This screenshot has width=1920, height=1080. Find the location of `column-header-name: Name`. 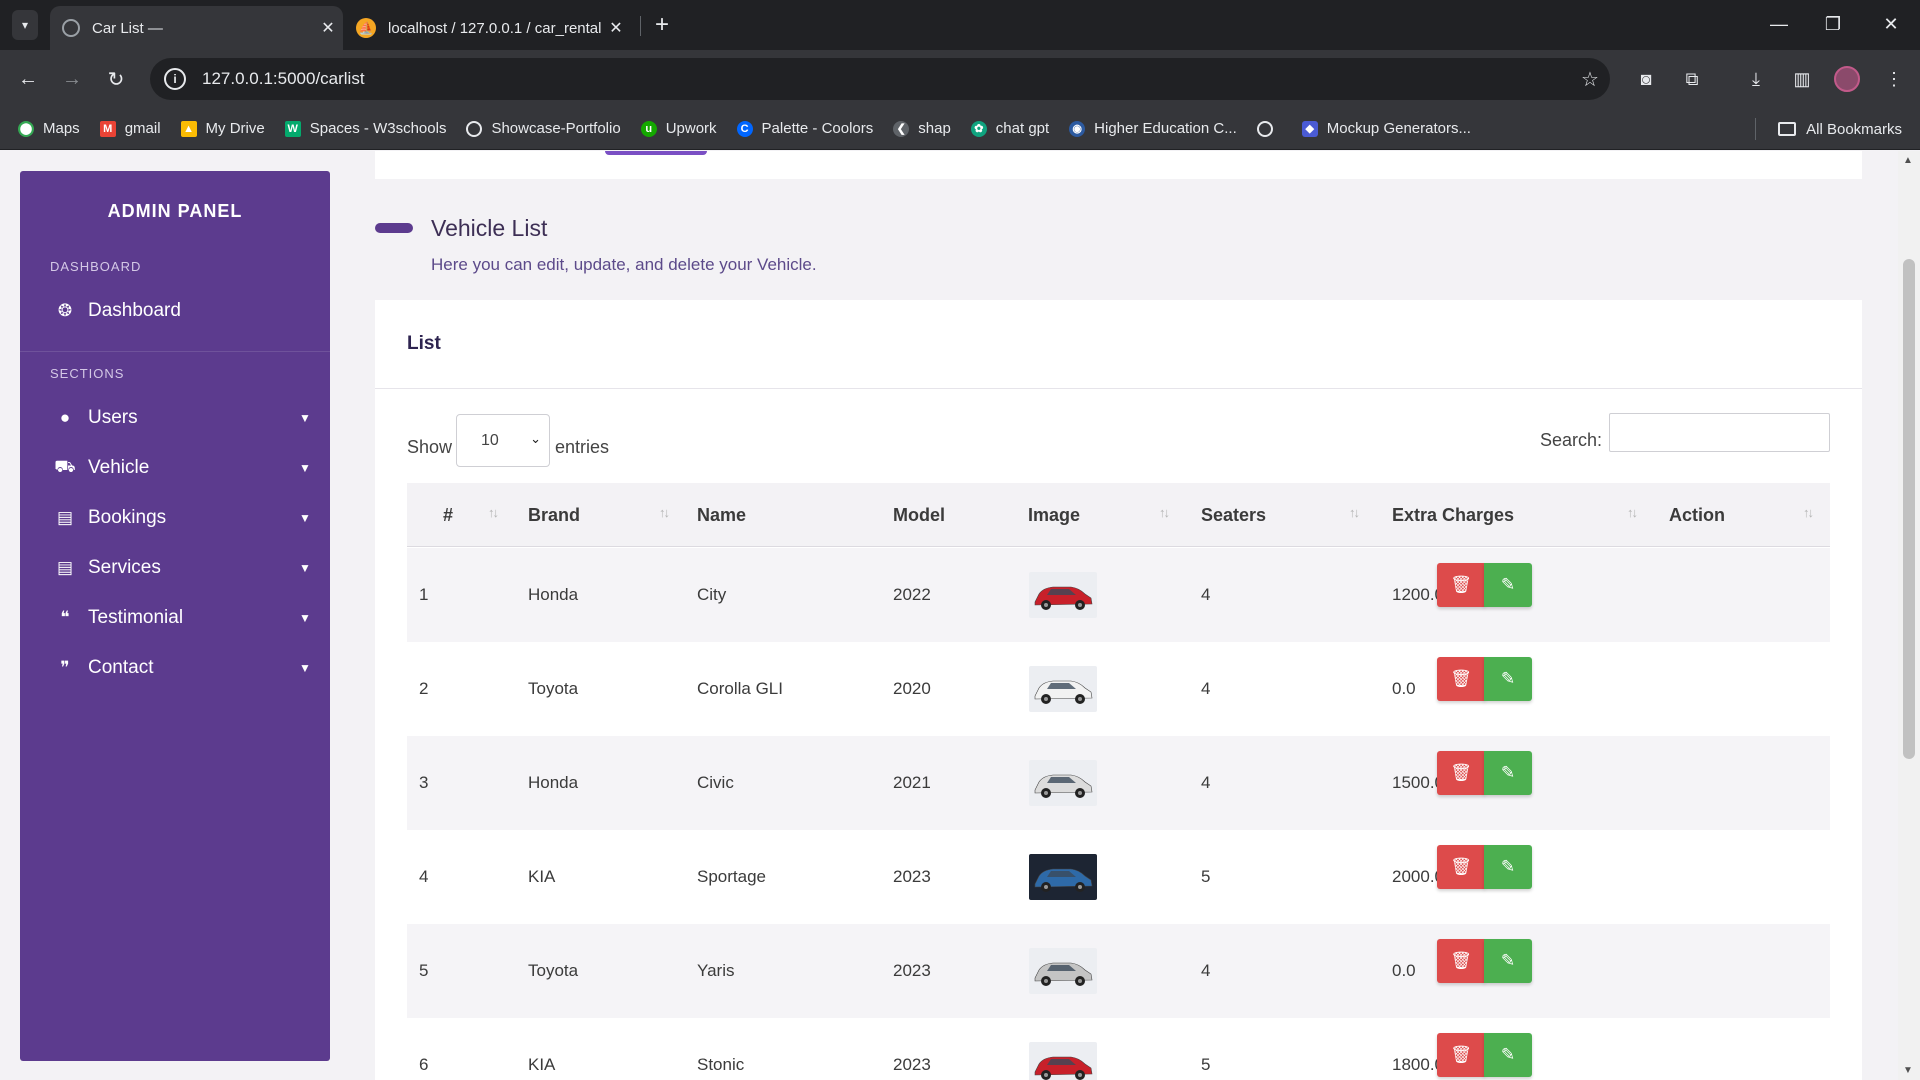

column-header-name: Name is located at coordinates (721, 515).